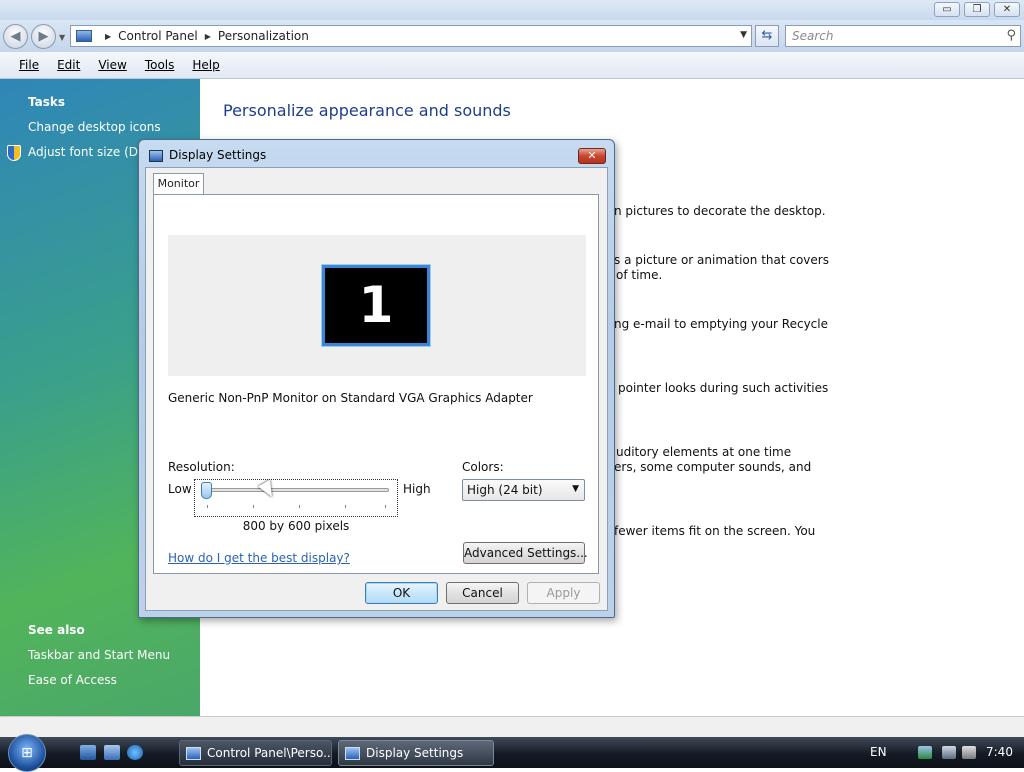  Describe the element at coordinates (14, 153) in the screenshot. I see `uac-shield-icon` at that location.